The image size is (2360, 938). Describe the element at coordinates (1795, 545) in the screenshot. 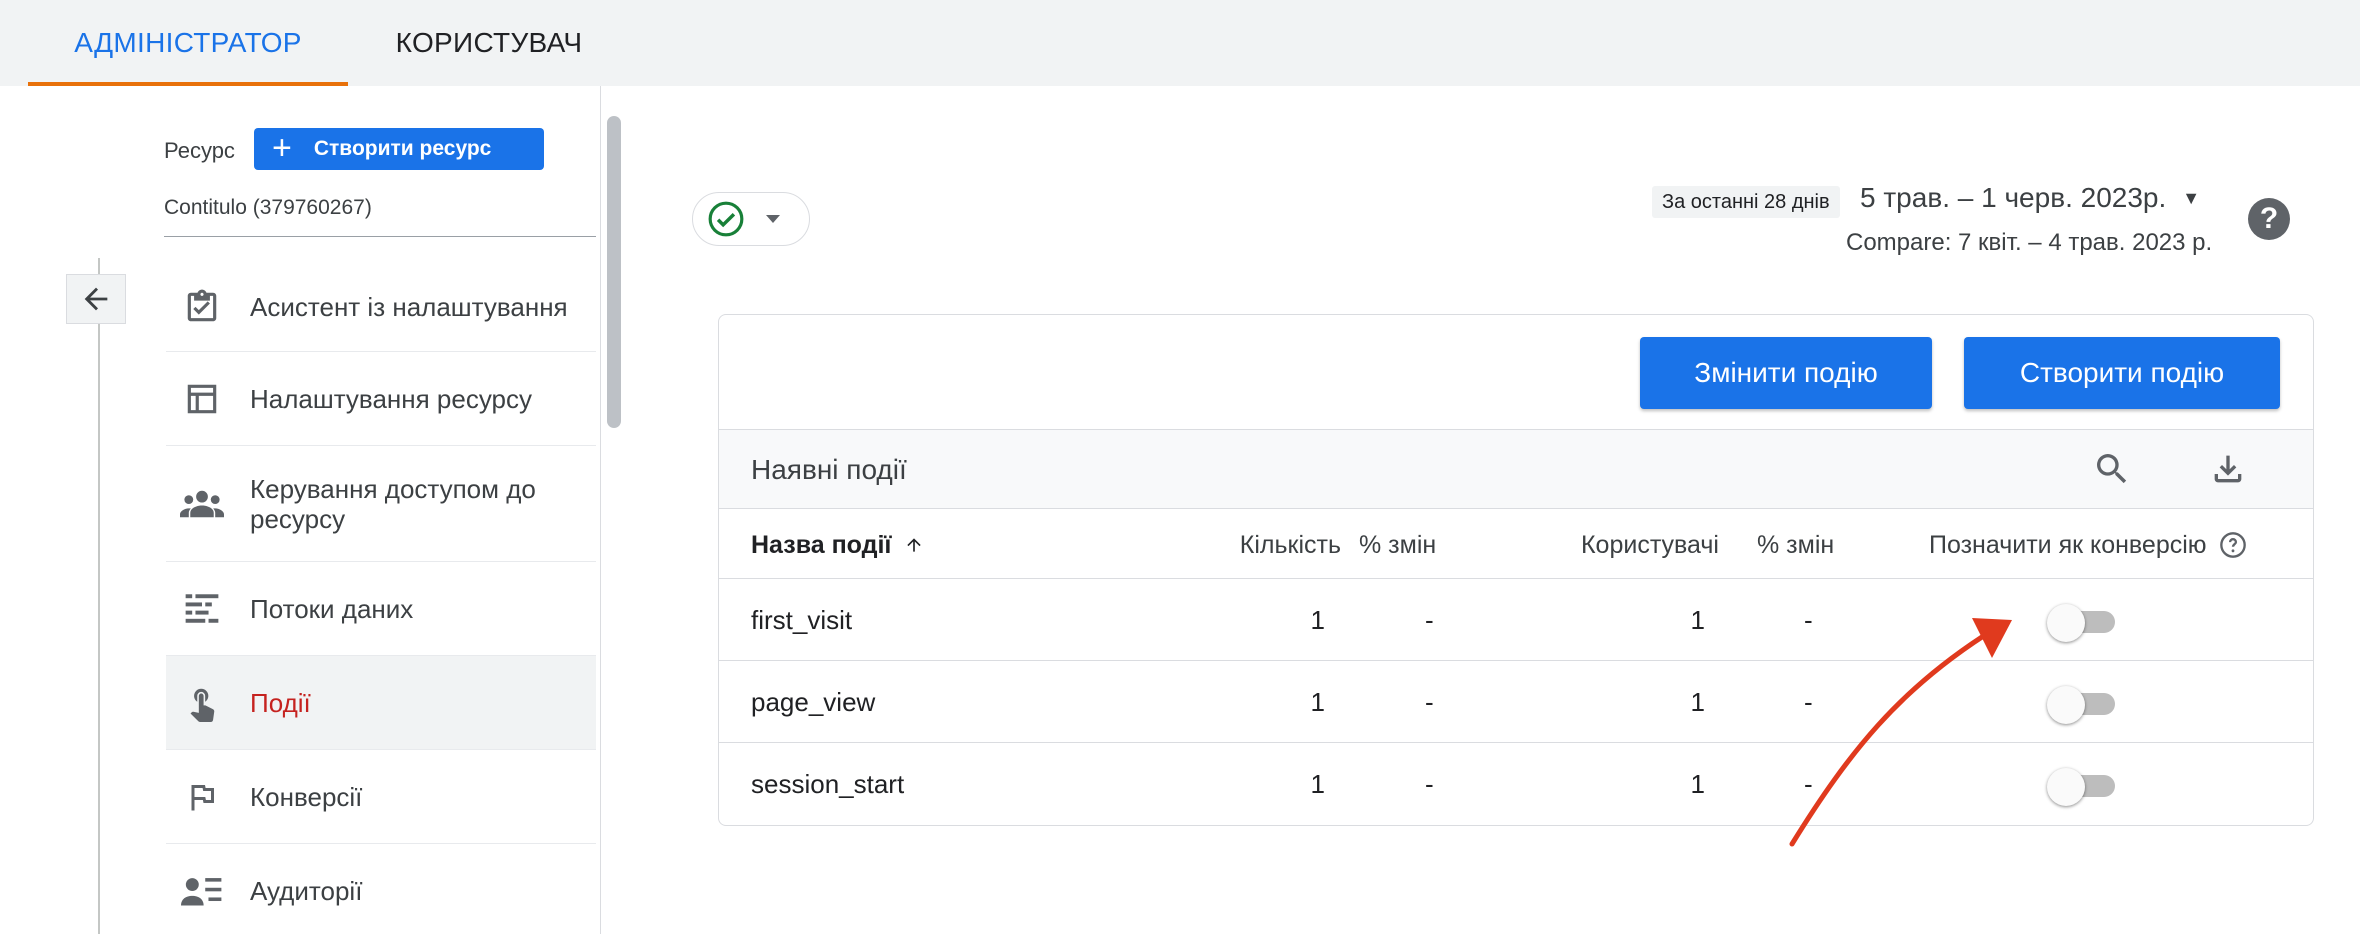

I see `column-users-change: % змін` at that location.